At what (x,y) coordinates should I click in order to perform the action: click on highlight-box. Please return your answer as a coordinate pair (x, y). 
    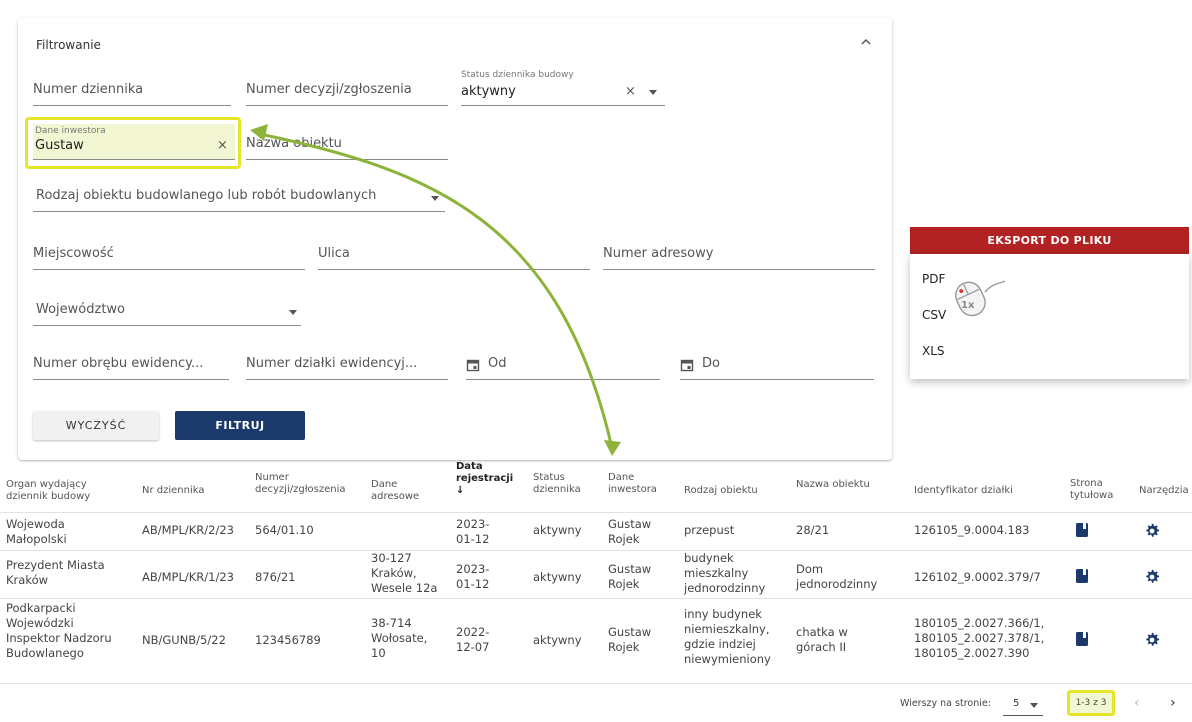
    Looking at the image, I should click on (133, 143).